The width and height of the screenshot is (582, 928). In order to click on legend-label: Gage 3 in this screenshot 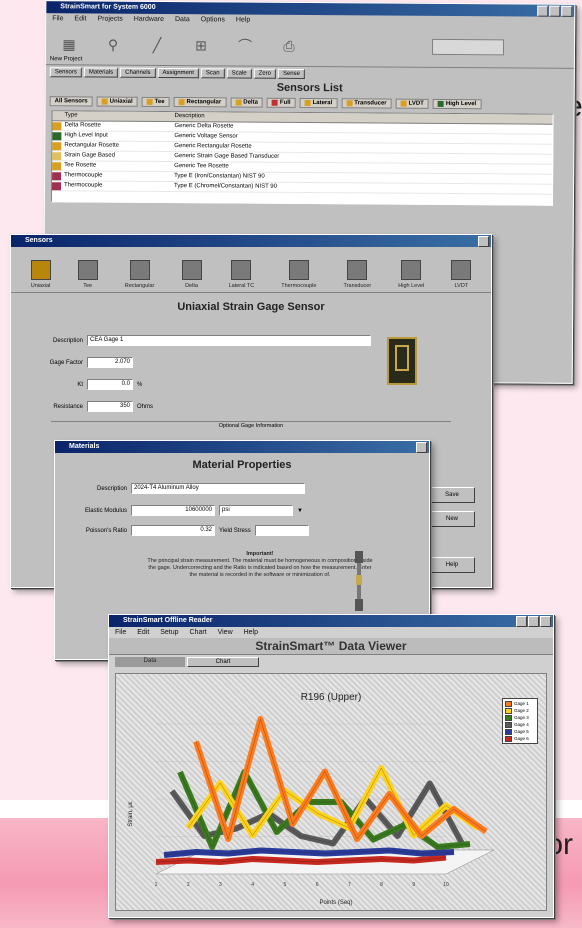, I will do `click(521, 717)`.